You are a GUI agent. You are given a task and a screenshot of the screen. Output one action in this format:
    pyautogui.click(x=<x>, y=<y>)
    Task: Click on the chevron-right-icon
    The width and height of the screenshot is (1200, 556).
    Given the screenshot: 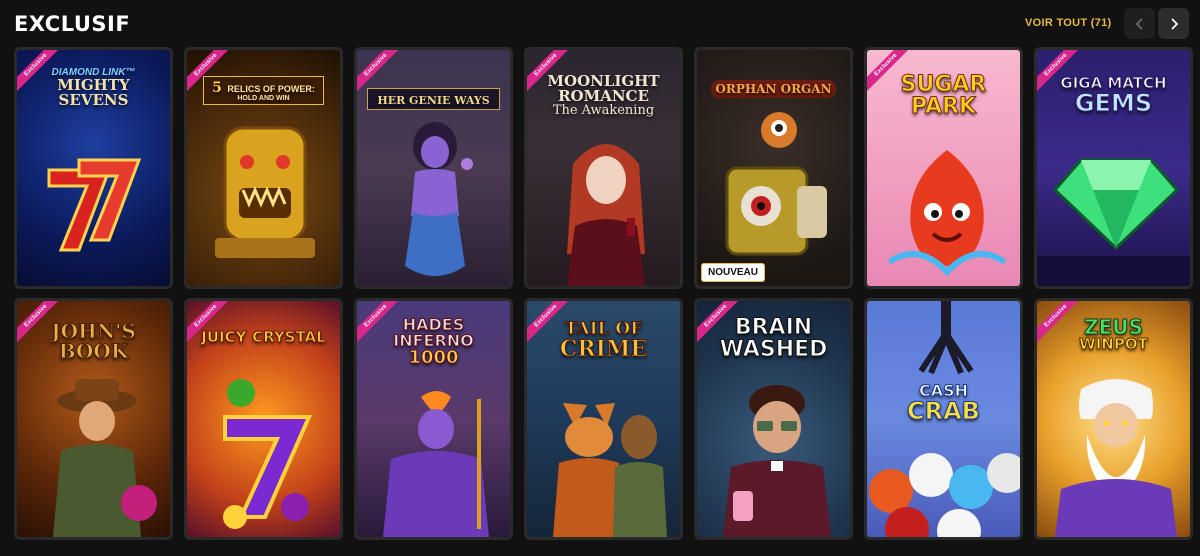 What is the action you would take?
    pyautogui.click(x=1174, y=23)
    